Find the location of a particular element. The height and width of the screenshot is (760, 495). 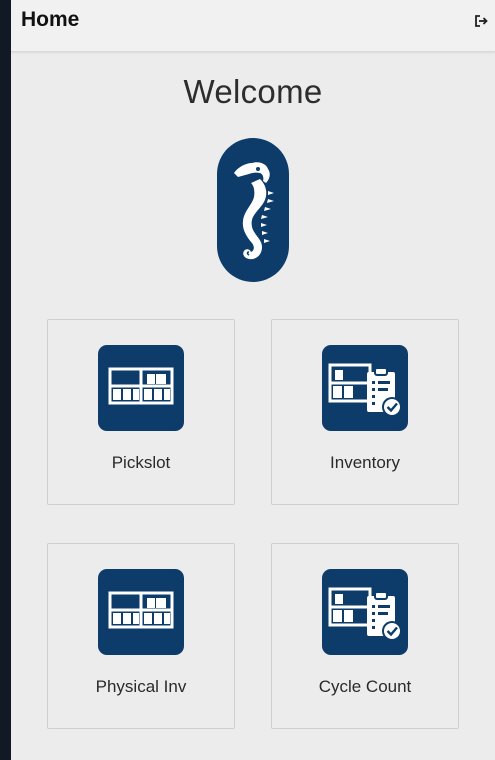

tile-pickslot: Pickslot is located at coordinates (141, 412).